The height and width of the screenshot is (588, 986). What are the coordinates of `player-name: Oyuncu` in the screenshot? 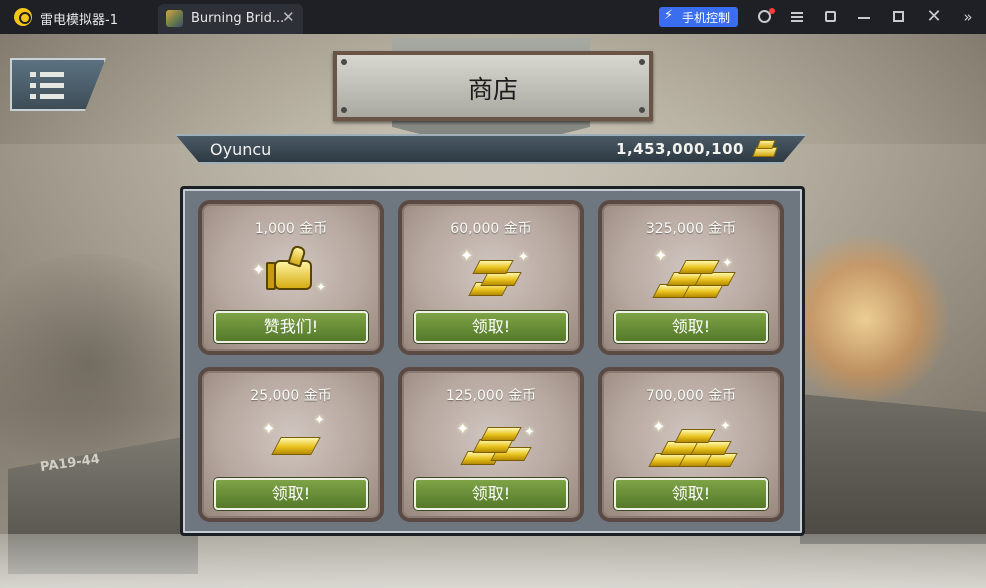 It's located at (241, 149).